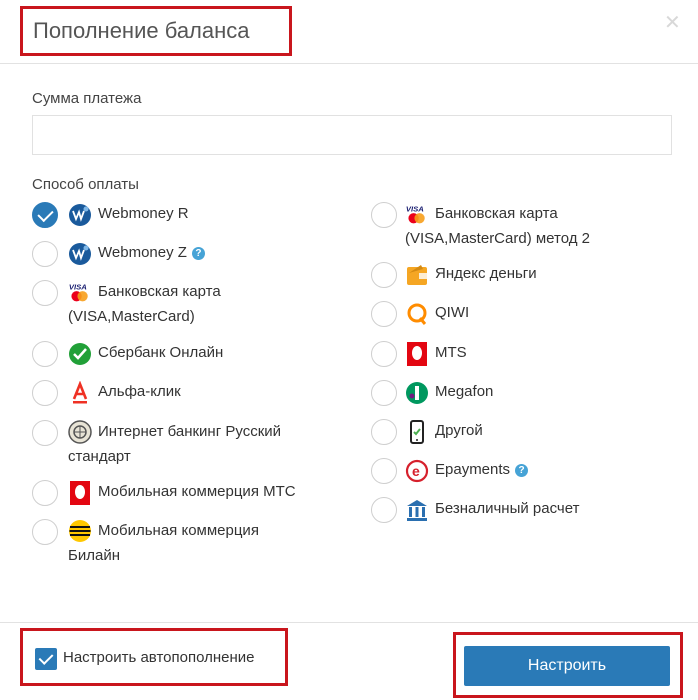  Describe the element at coordinates (143, 213) in the screenshot. I see `option-label: Webmoney R` at that location.